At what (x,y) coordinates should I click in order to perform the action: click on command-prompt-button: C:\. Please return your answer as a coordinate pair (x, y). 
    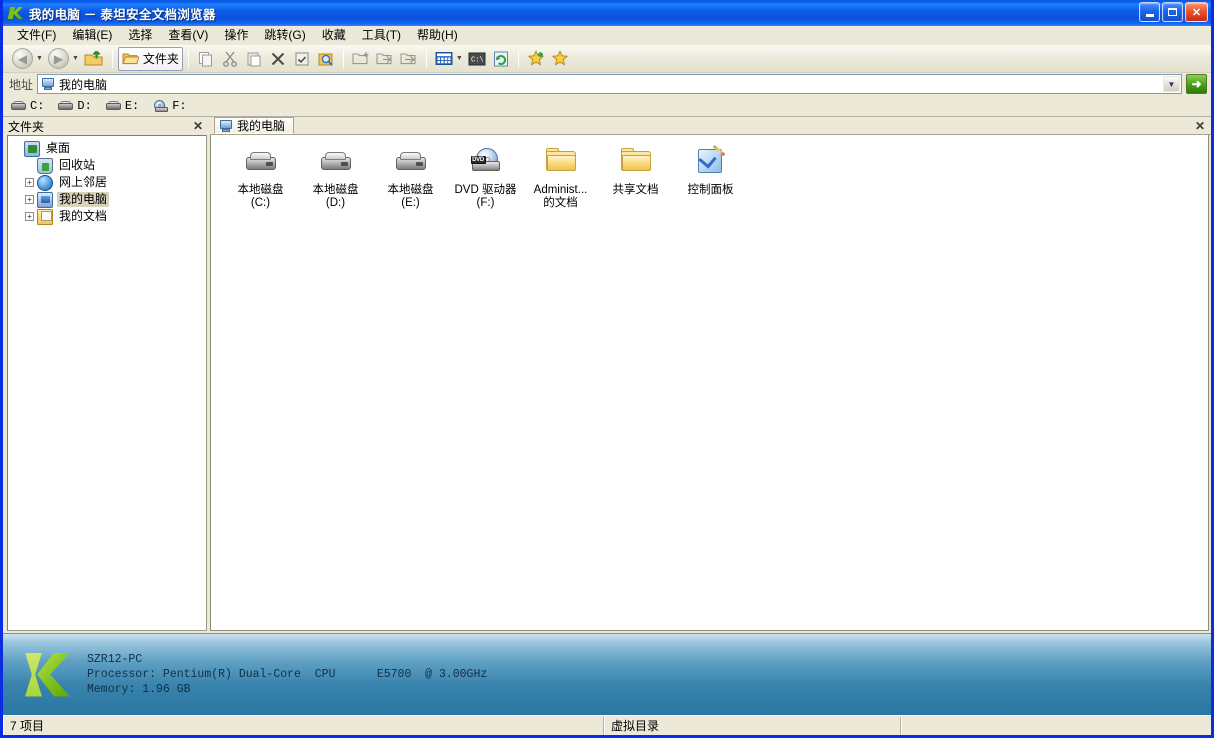
    Looking at the image, I should click on (477, 59).